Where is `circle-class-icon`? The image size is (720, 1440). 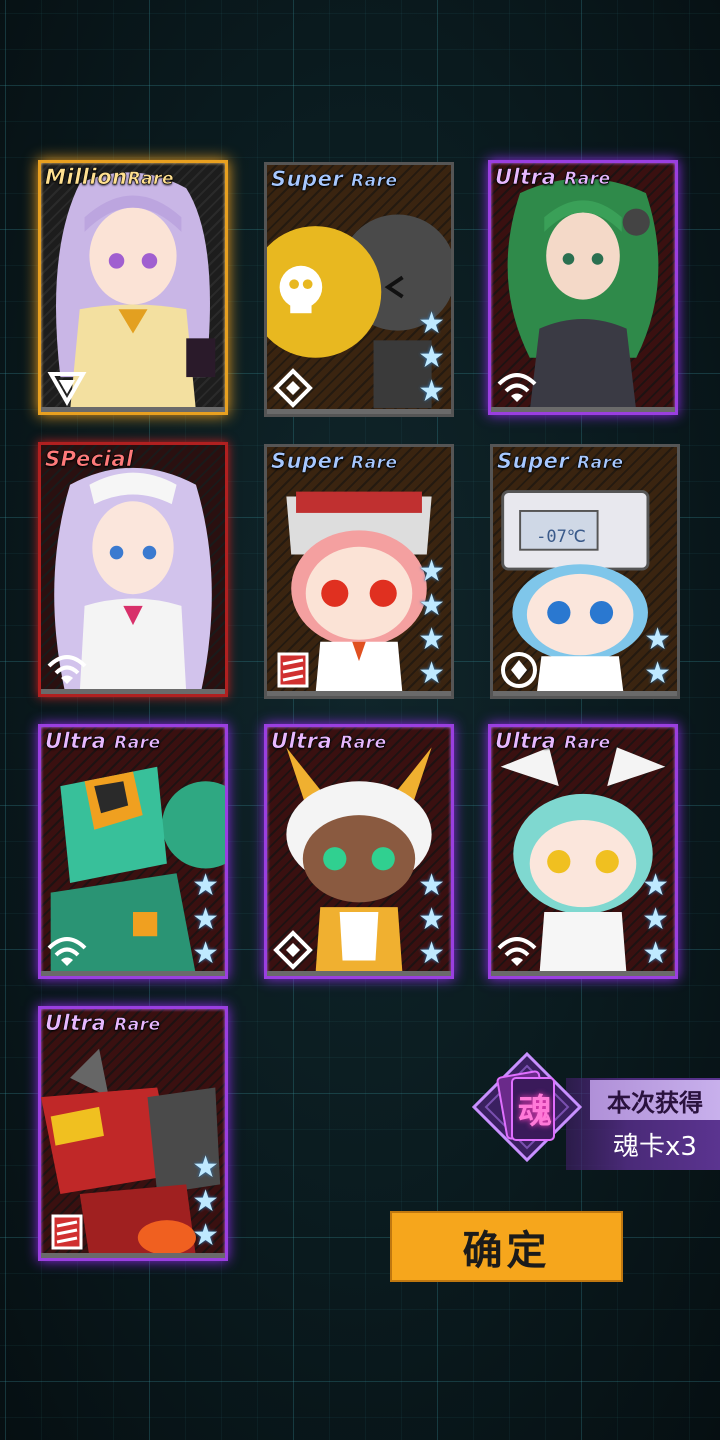 circle-class-icon is located at coordinates (519, 670).